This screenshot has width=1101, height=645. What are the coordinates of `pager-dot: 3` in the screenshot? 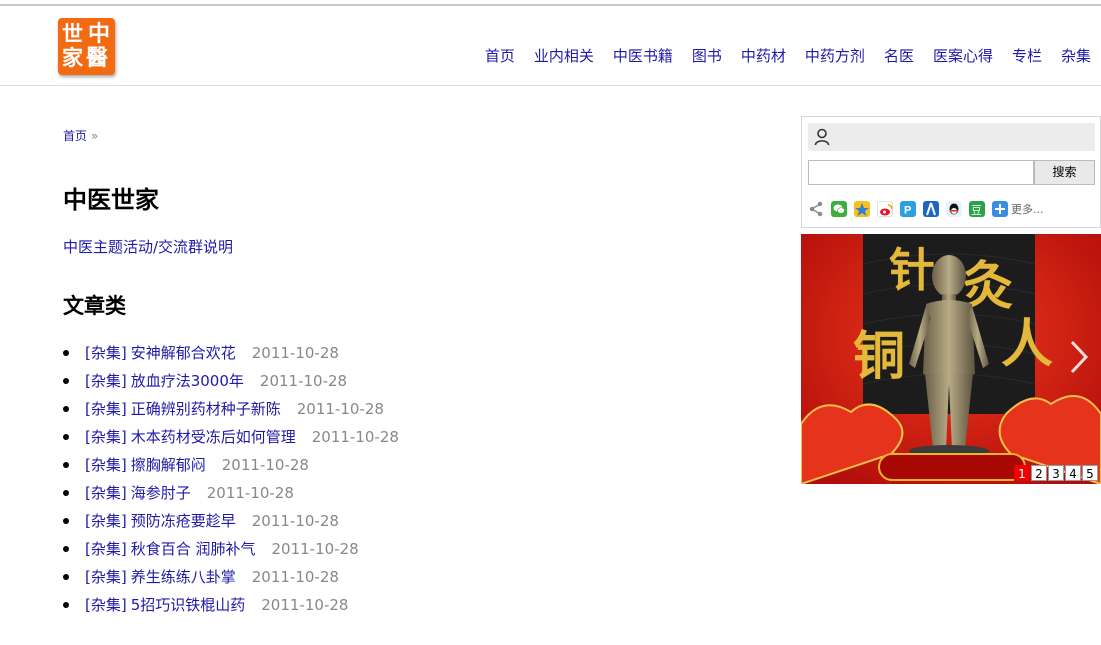 It's located at (1056, 473).